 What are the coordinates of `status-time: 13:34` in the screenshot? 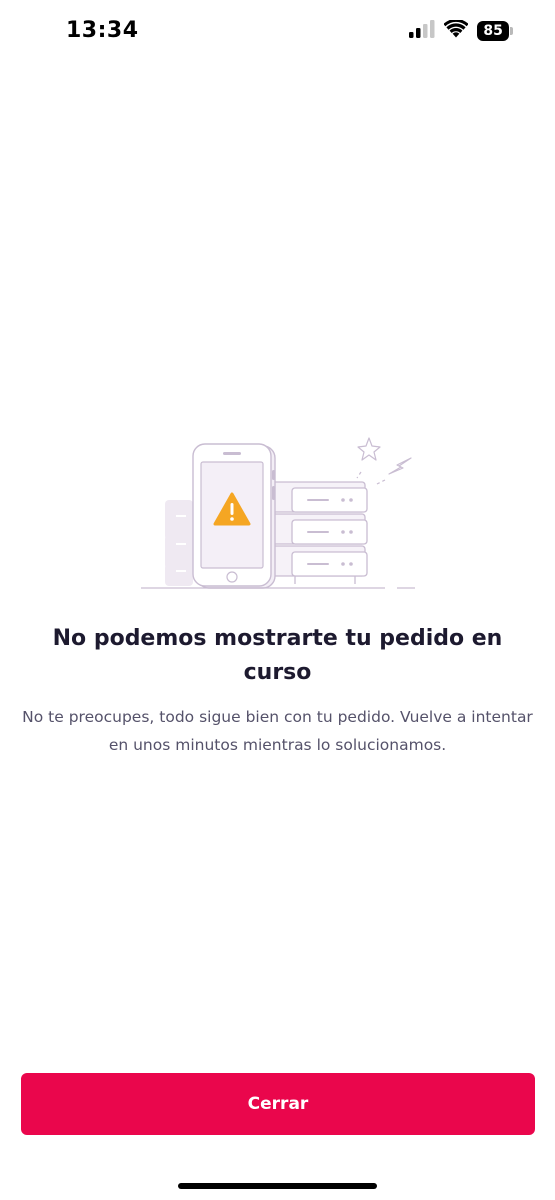 It's located at (102, 30).